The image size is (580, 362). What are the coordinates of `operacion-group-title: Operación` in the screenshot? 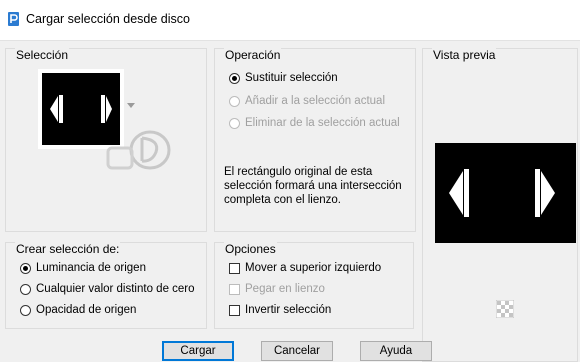 It's located at (253, 55).